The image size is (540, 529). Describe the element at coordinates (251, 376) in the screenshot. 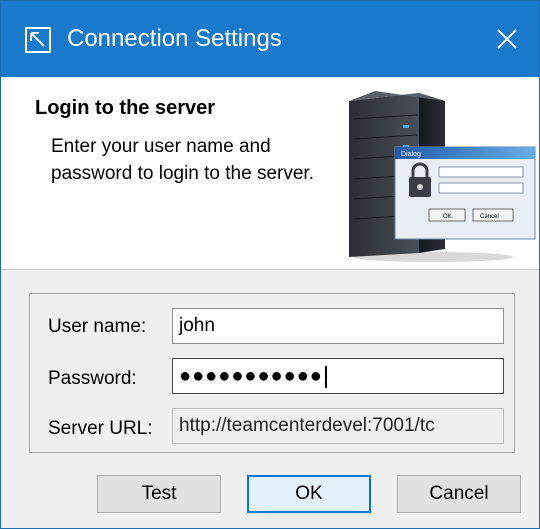

I see `password-mask: ●●●●●●●●●●●` at that location.